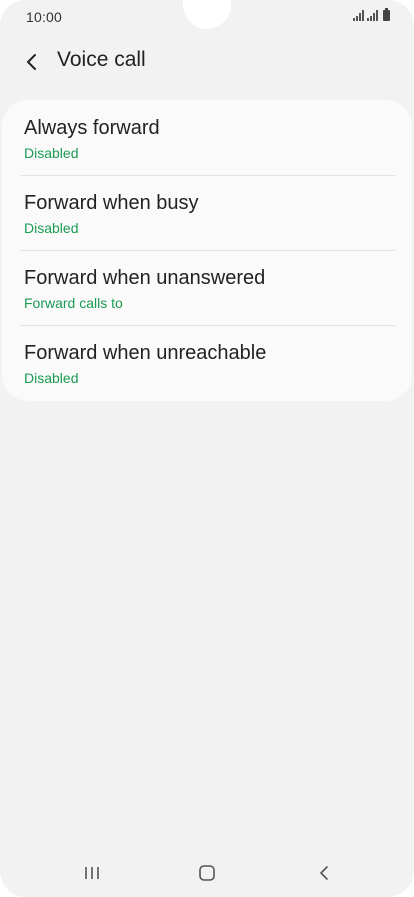 This screenshot has height=897, width=414. I want to click on status-icons, so click(371, 14).